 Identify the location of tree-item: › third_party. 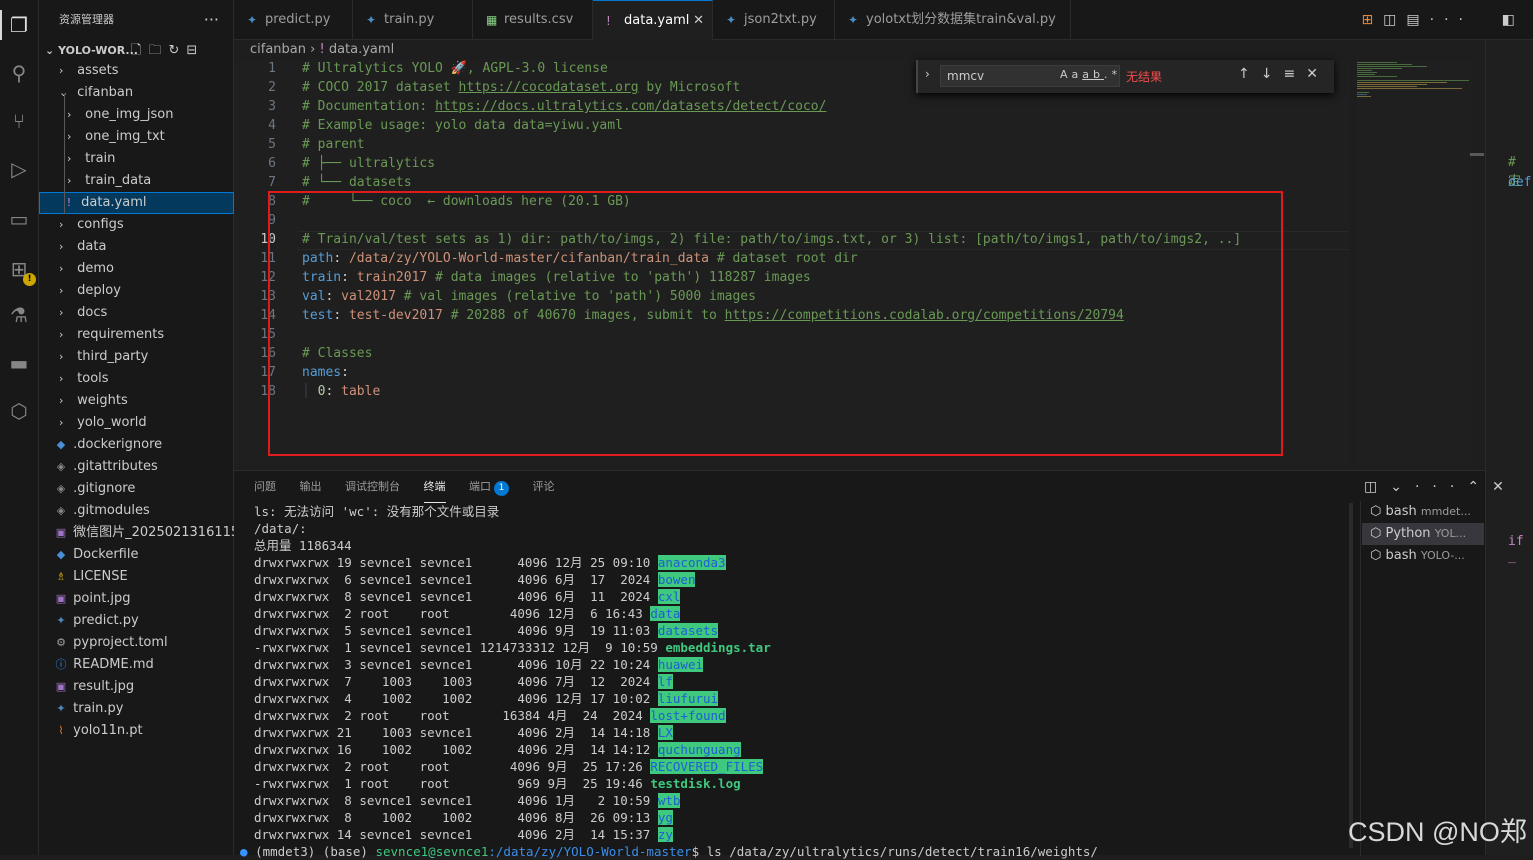
(136, 357).